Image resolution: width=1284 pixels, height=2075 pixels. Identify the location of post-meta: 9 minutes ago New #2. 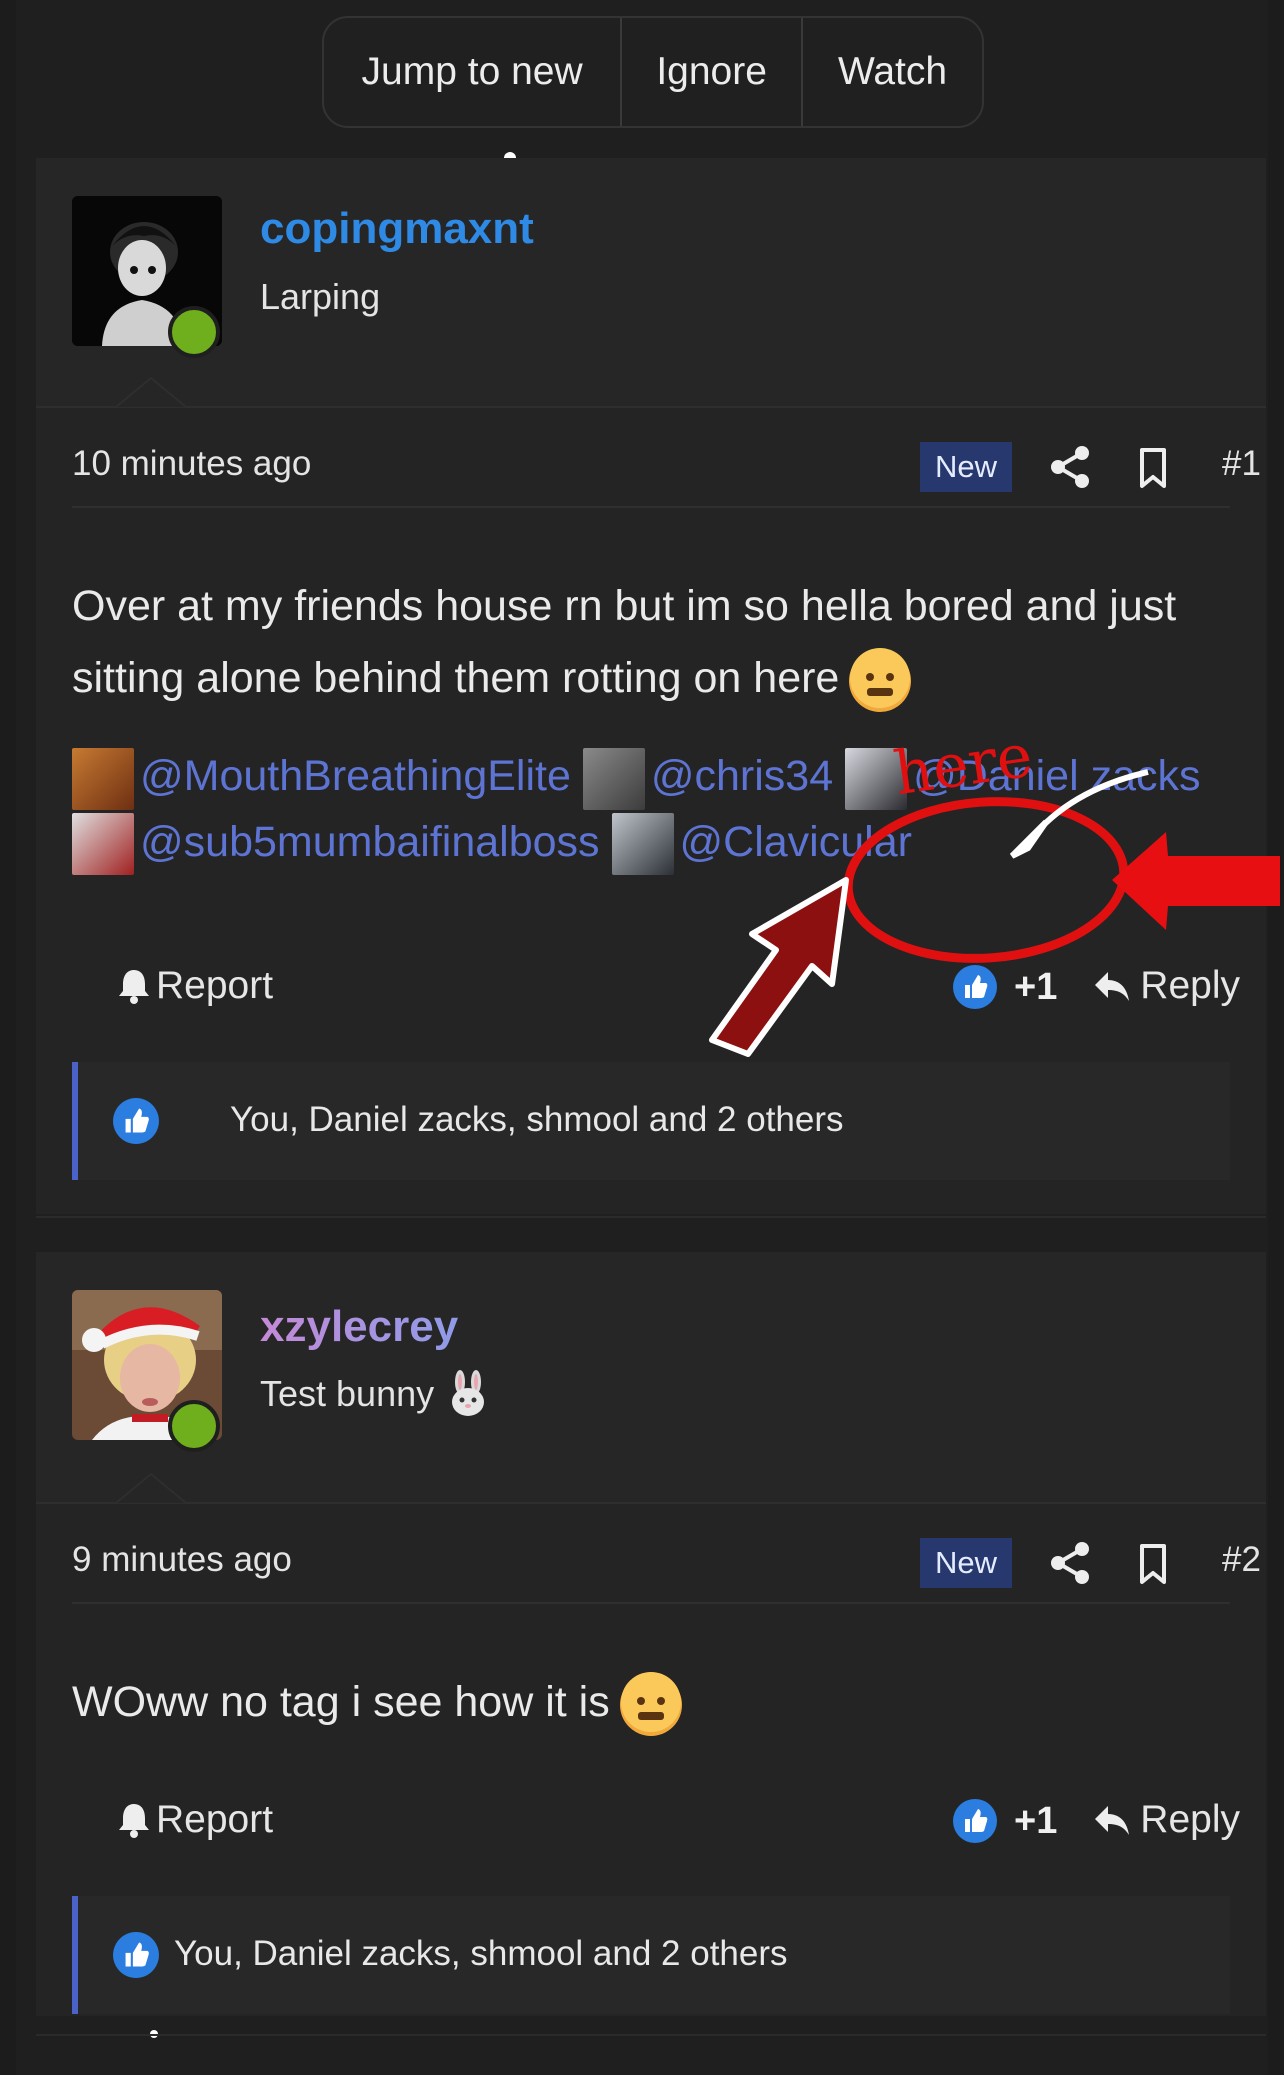
(666, 1563).